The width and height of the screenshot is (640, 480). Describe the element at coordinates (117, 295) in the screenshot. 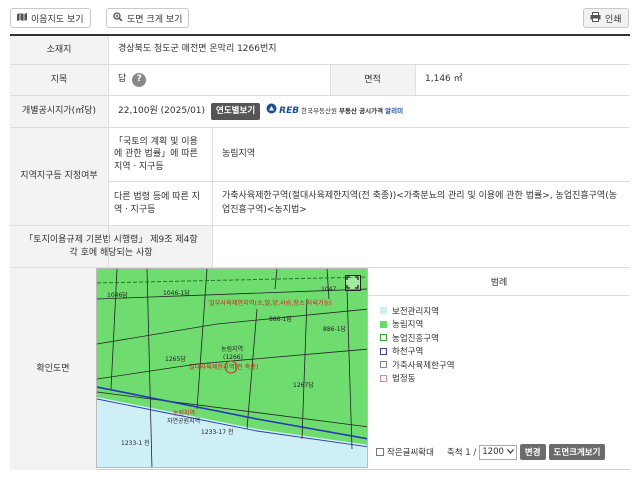

I see `parcel-label: 1046답` at that location.